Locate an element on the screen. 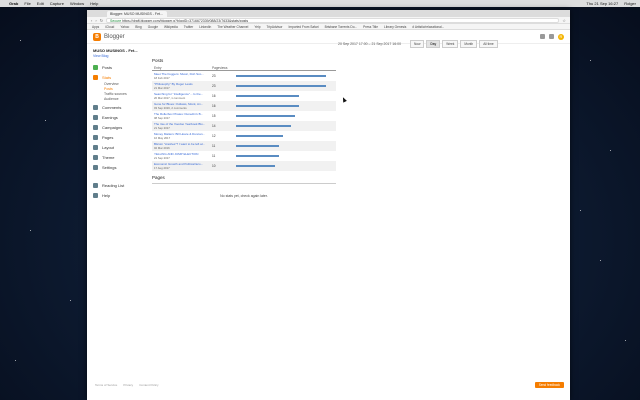 This screenshot has height=400, width=640. blogger-logo-icon: B is located at coordinates (97, 36).